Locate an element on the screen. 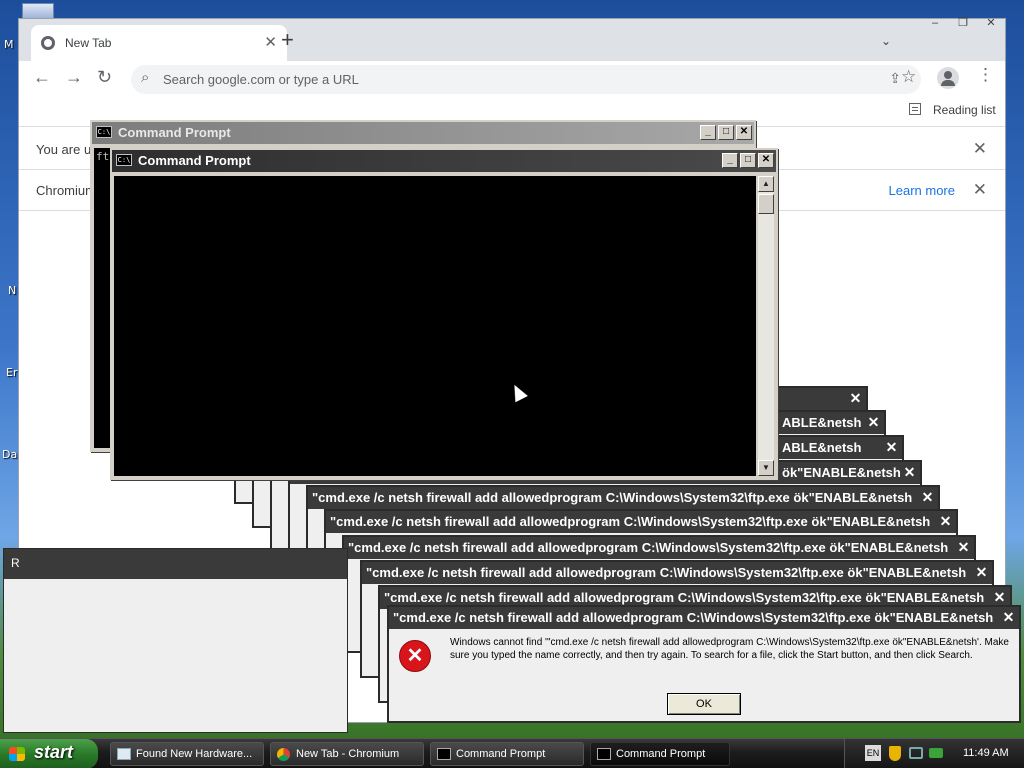  chromium-icon is located at coordinates (283, 754).